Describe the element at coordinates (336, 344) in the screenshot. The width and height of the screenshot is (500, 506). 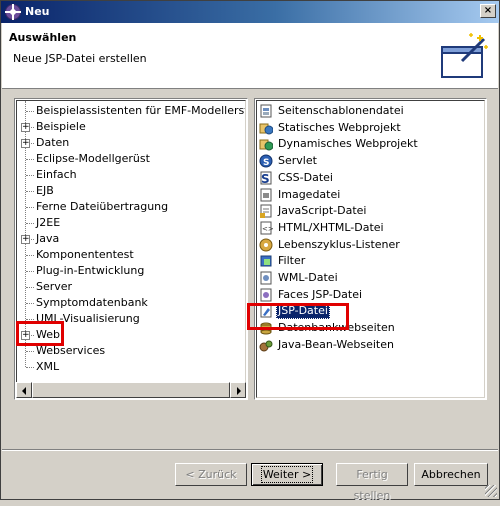
I see `list-item-label: Java-Bean-Webseiten` at that location.